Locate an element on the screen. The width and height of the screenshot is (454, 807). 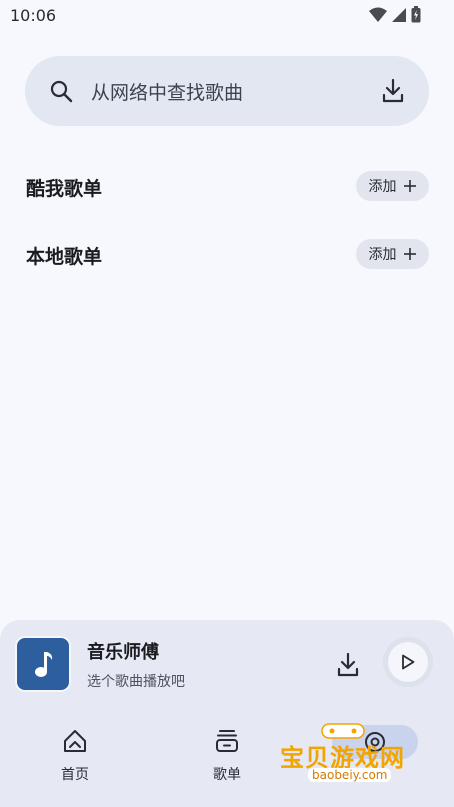
nav-label-home: 首页 is located at coordinates (75, 775).